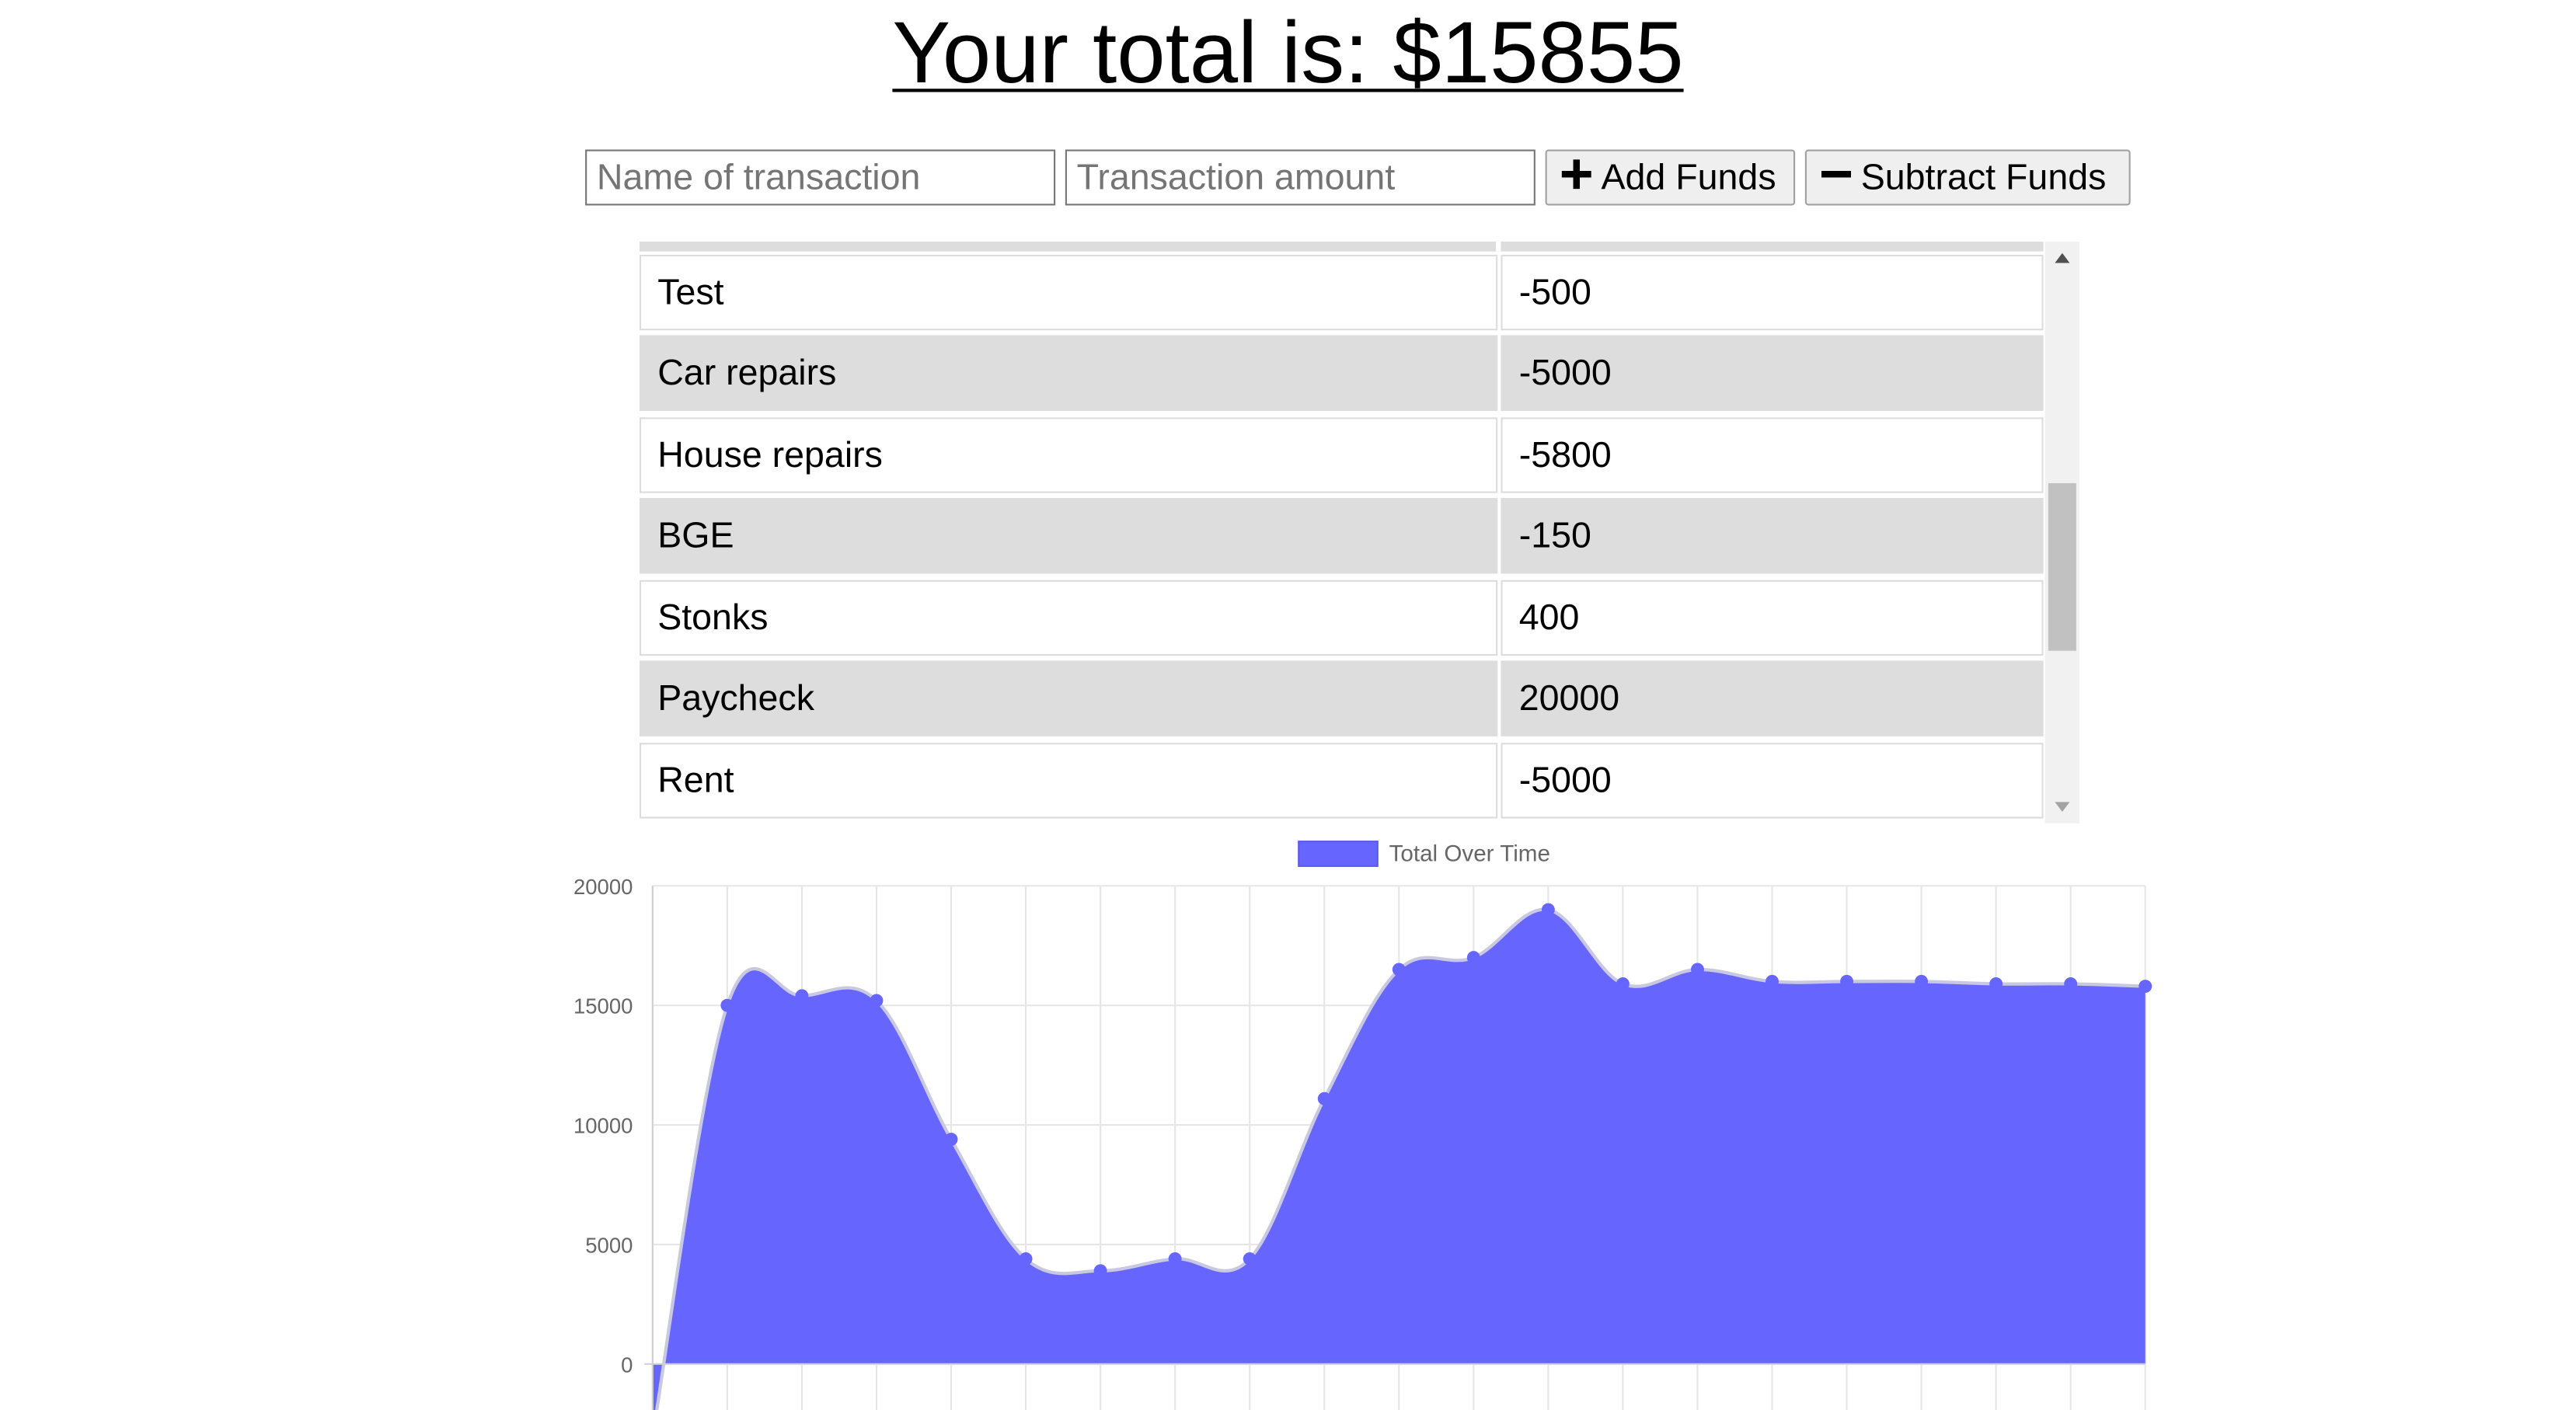  Describe the element at coordinates (603, 1126) in the screenshot. I see `y-tick-label: 10000` at that location.